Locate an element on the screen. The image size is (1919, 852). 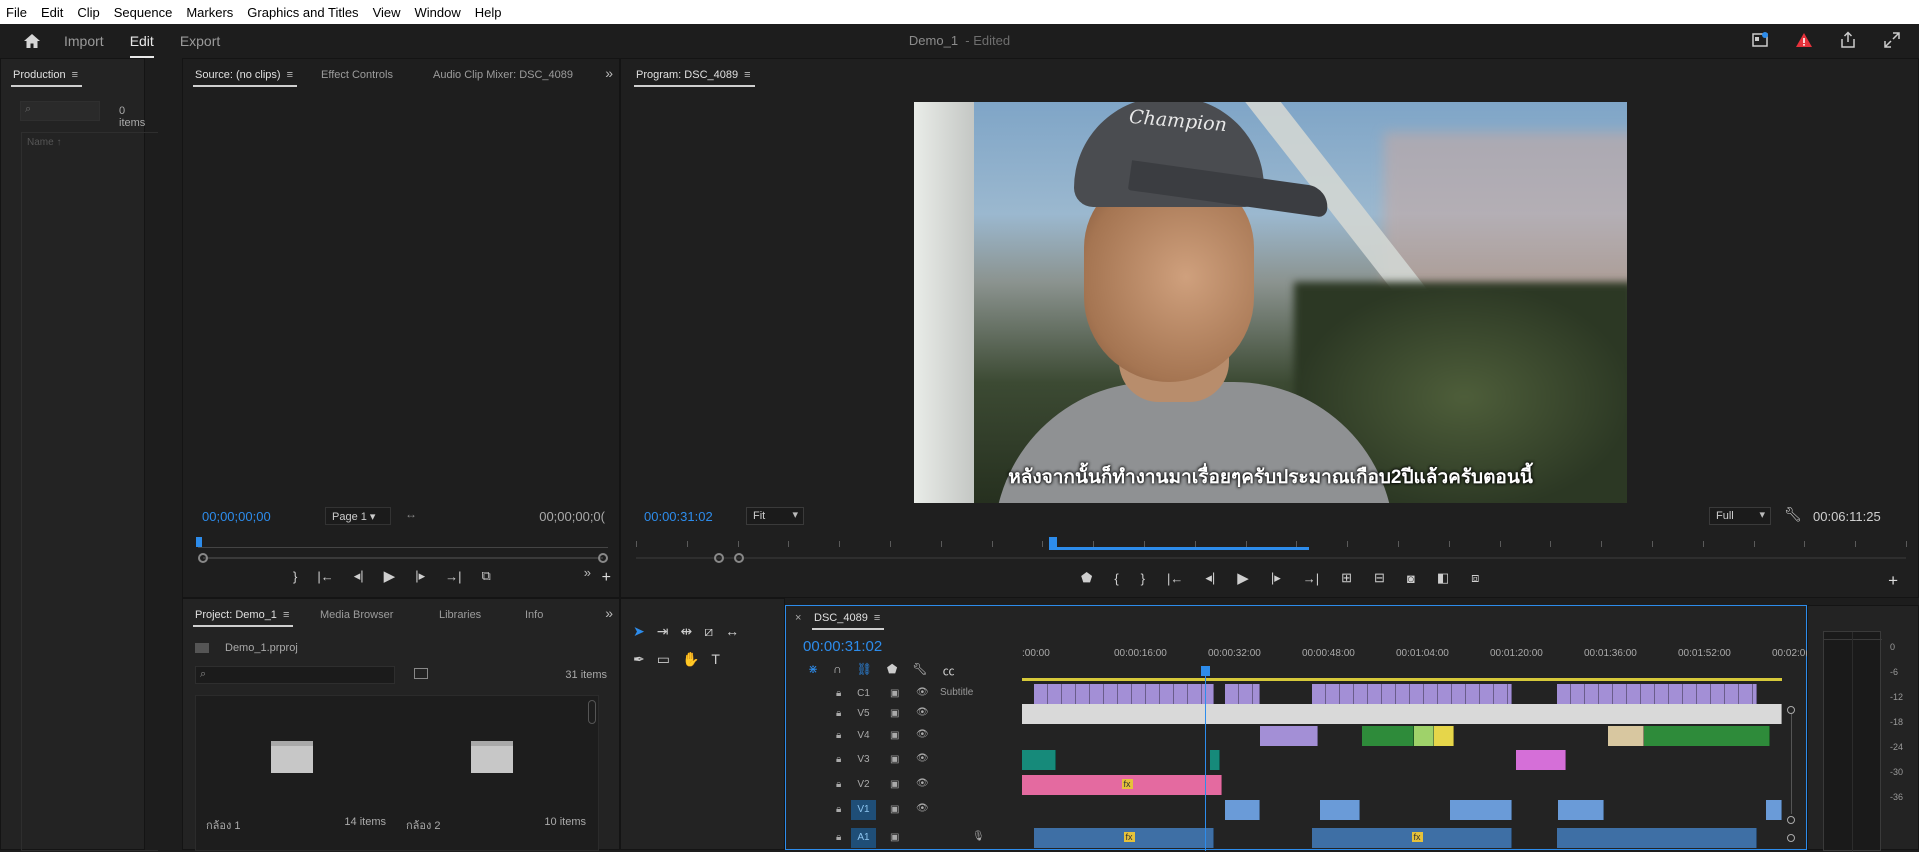
workspace-tab-edit: Edit is located at coordinates (141, 41).